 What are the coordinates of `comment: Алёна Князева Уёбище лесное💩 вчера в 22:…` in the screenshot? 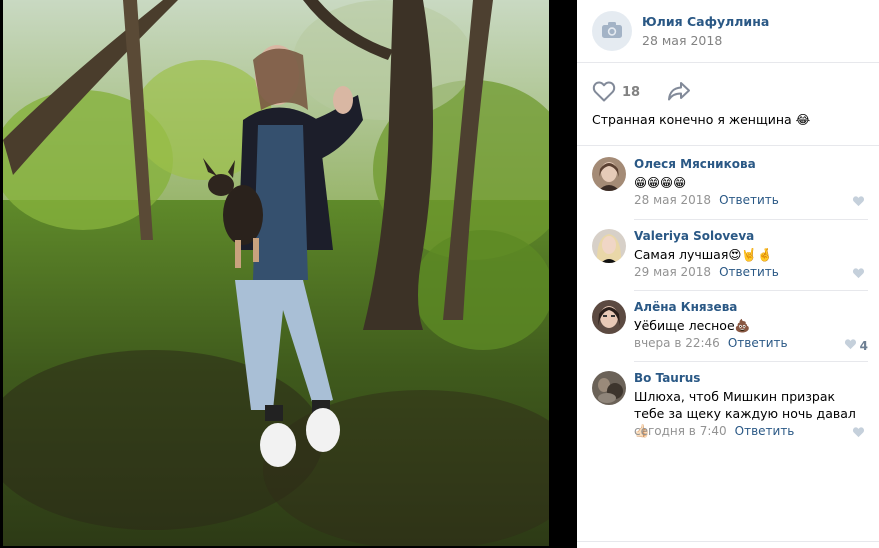 It's located at (730, 330).